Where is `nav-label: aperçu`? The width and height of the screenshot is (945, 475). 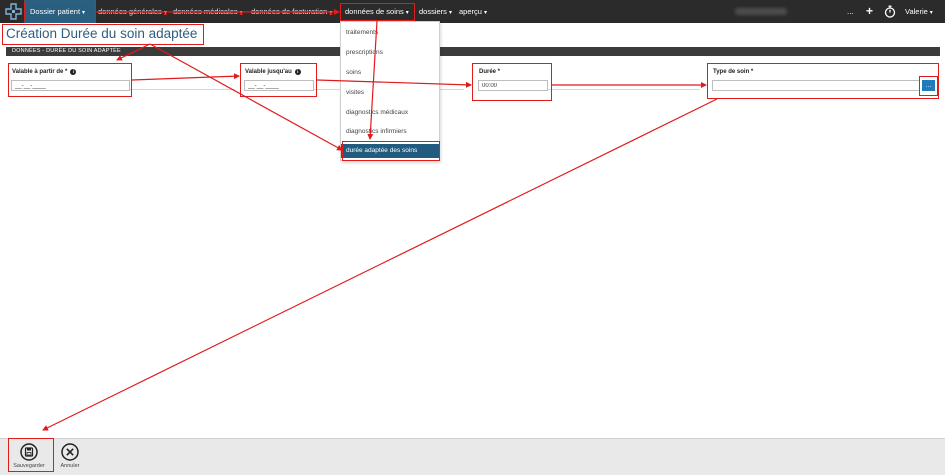 nav-label: aperçu is located at coordinates (470, 11).